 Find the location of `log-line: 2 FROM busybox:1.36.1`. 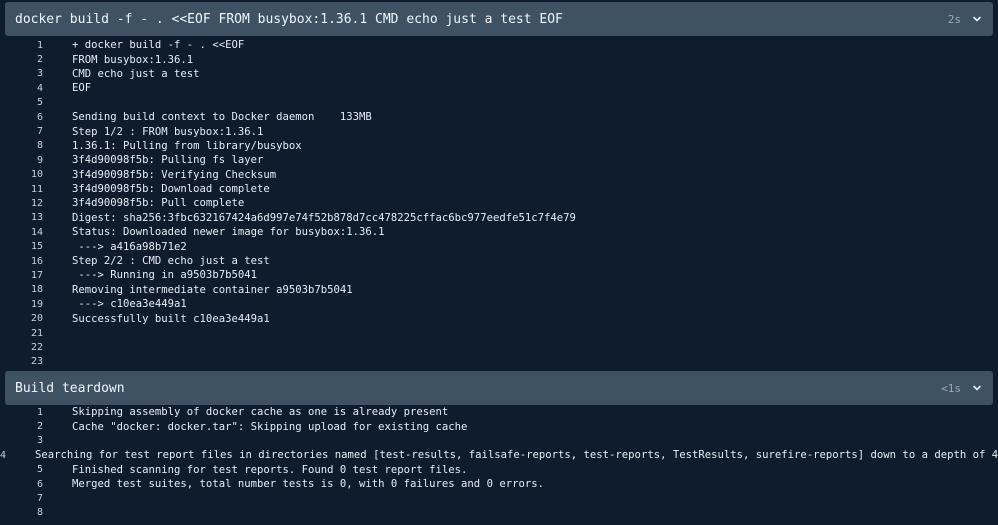

log-line: 2 FROM busybox:1.36.1 is located at coordinates (499, 59).